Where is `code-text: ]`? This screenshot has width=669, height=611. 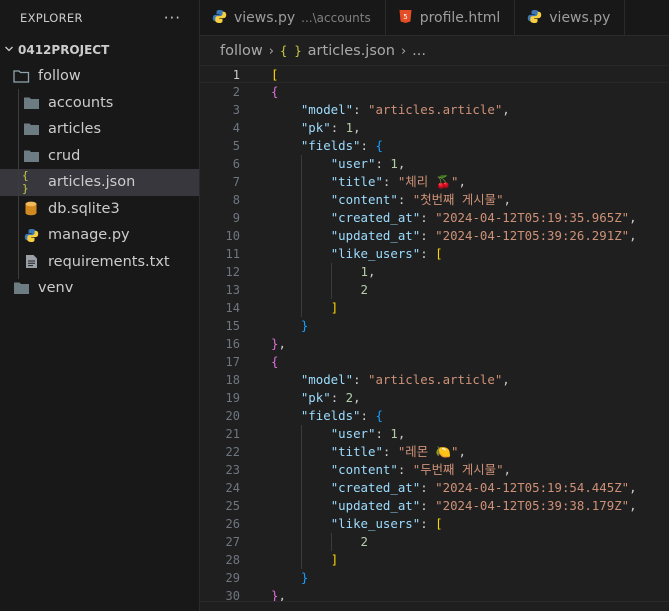
code-text: ] is located at coordinates (334, 559).